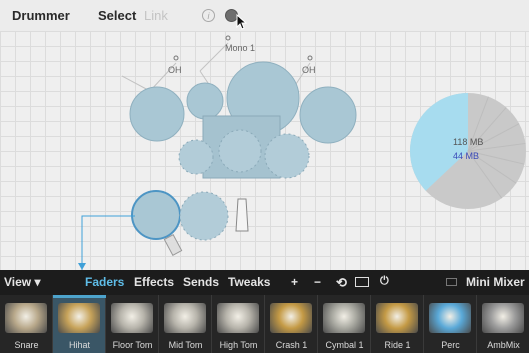 The height and width of the screenshot is (353, 529). I want to click on channel-label: Hihat, so click(79, 345).